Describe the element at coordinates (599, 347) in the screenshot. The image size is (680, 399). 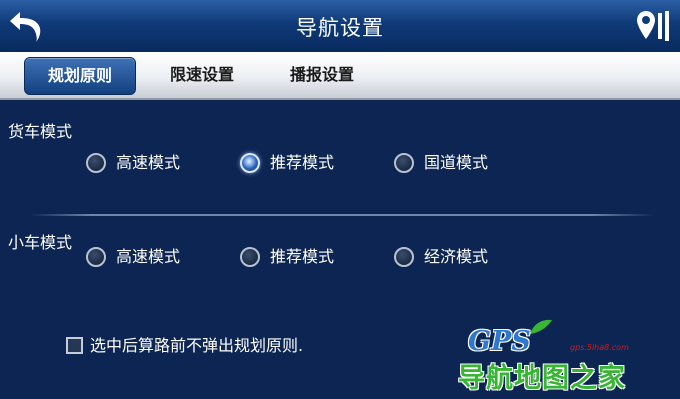
I see `watermark-url: gps.5iha8.com` at that location.